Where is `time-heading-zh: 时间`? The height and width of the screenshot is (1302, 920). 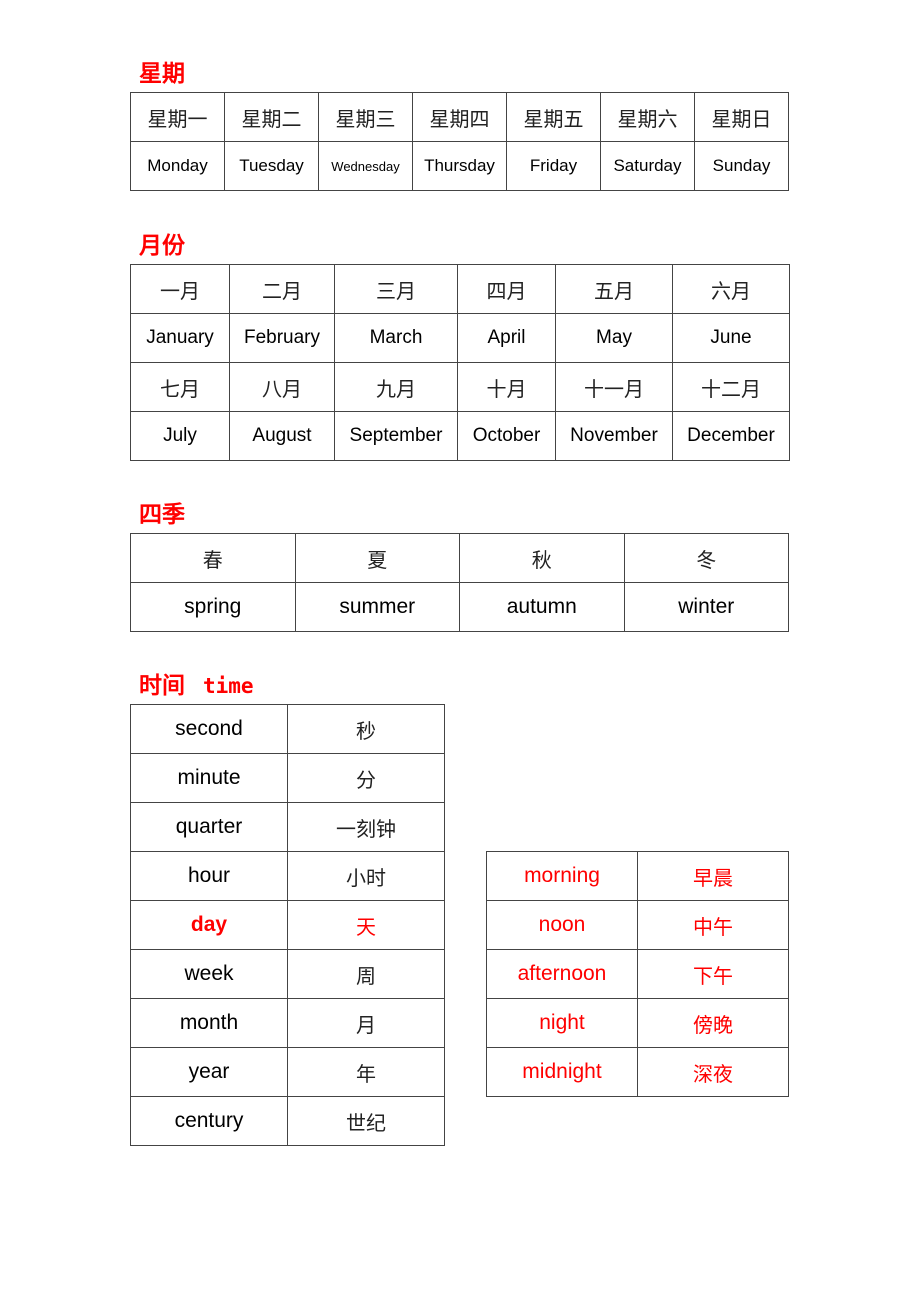
time-heading-zh: 时间 is located at coordinates (162, 686).